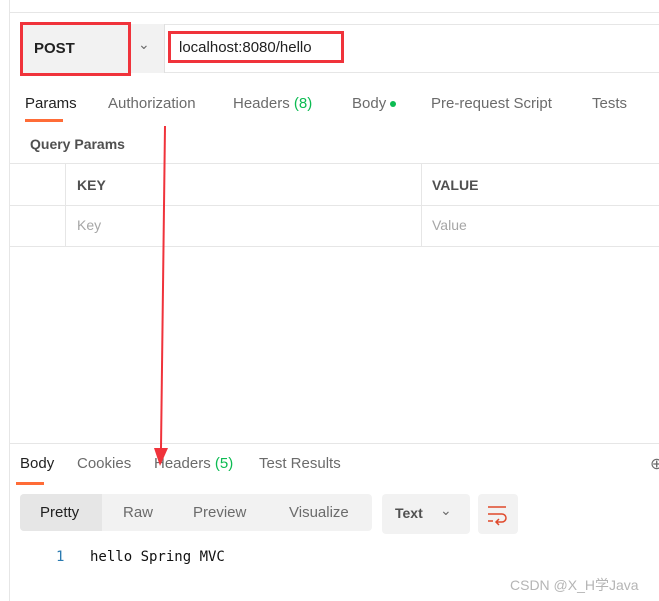 Image resolution: width=659 pixels, height=601 pixels. What do you see at coordinates (161, 295) in the screenshot?
I see `annotation-arrow` at bounding box center [161, 295].